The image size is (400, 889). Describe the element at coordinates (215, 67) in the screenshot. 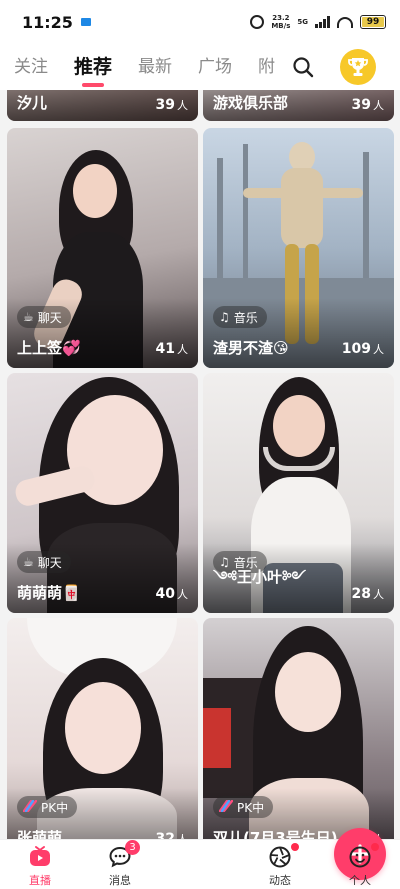

I see `tab-square: 广场` at that location.